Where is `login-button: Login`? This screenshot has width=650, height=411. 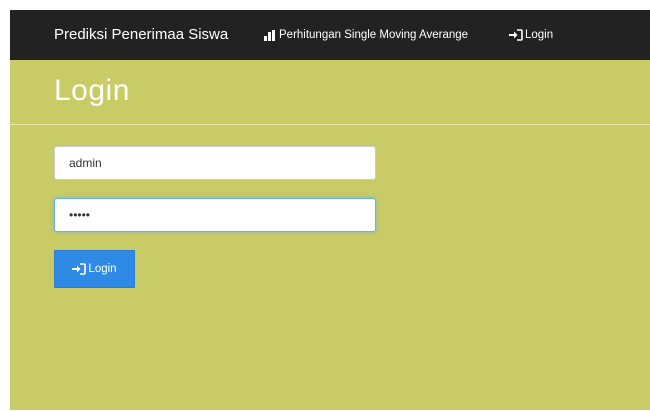
login-button: Login is located at coordinates (94, 269).